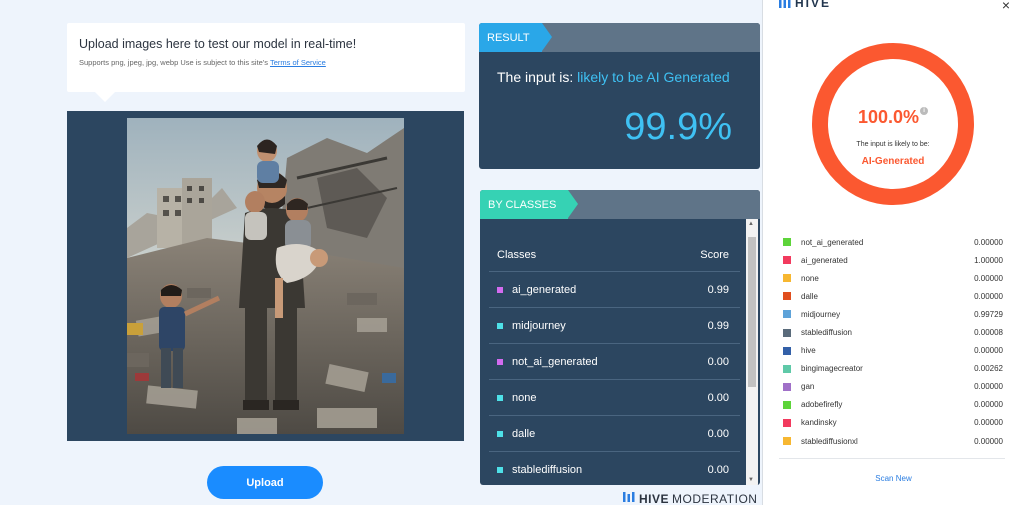 The height and width of the screenshot is (505, 1024). Describe the element at coordinates (265, 482) in the screenshot. I see `upload-button: Upload` at that location.